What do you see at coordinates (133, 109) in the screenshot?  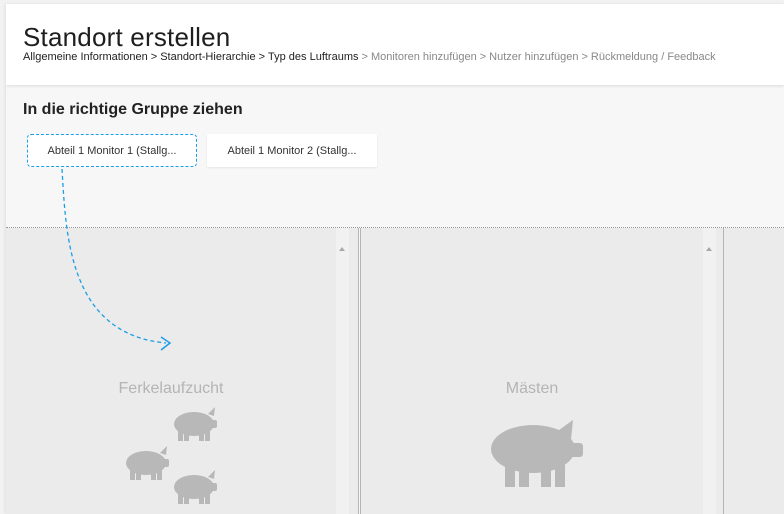 I see `section-title: In die richtige Gruppe ziehen` at bounding box center [133, 109].